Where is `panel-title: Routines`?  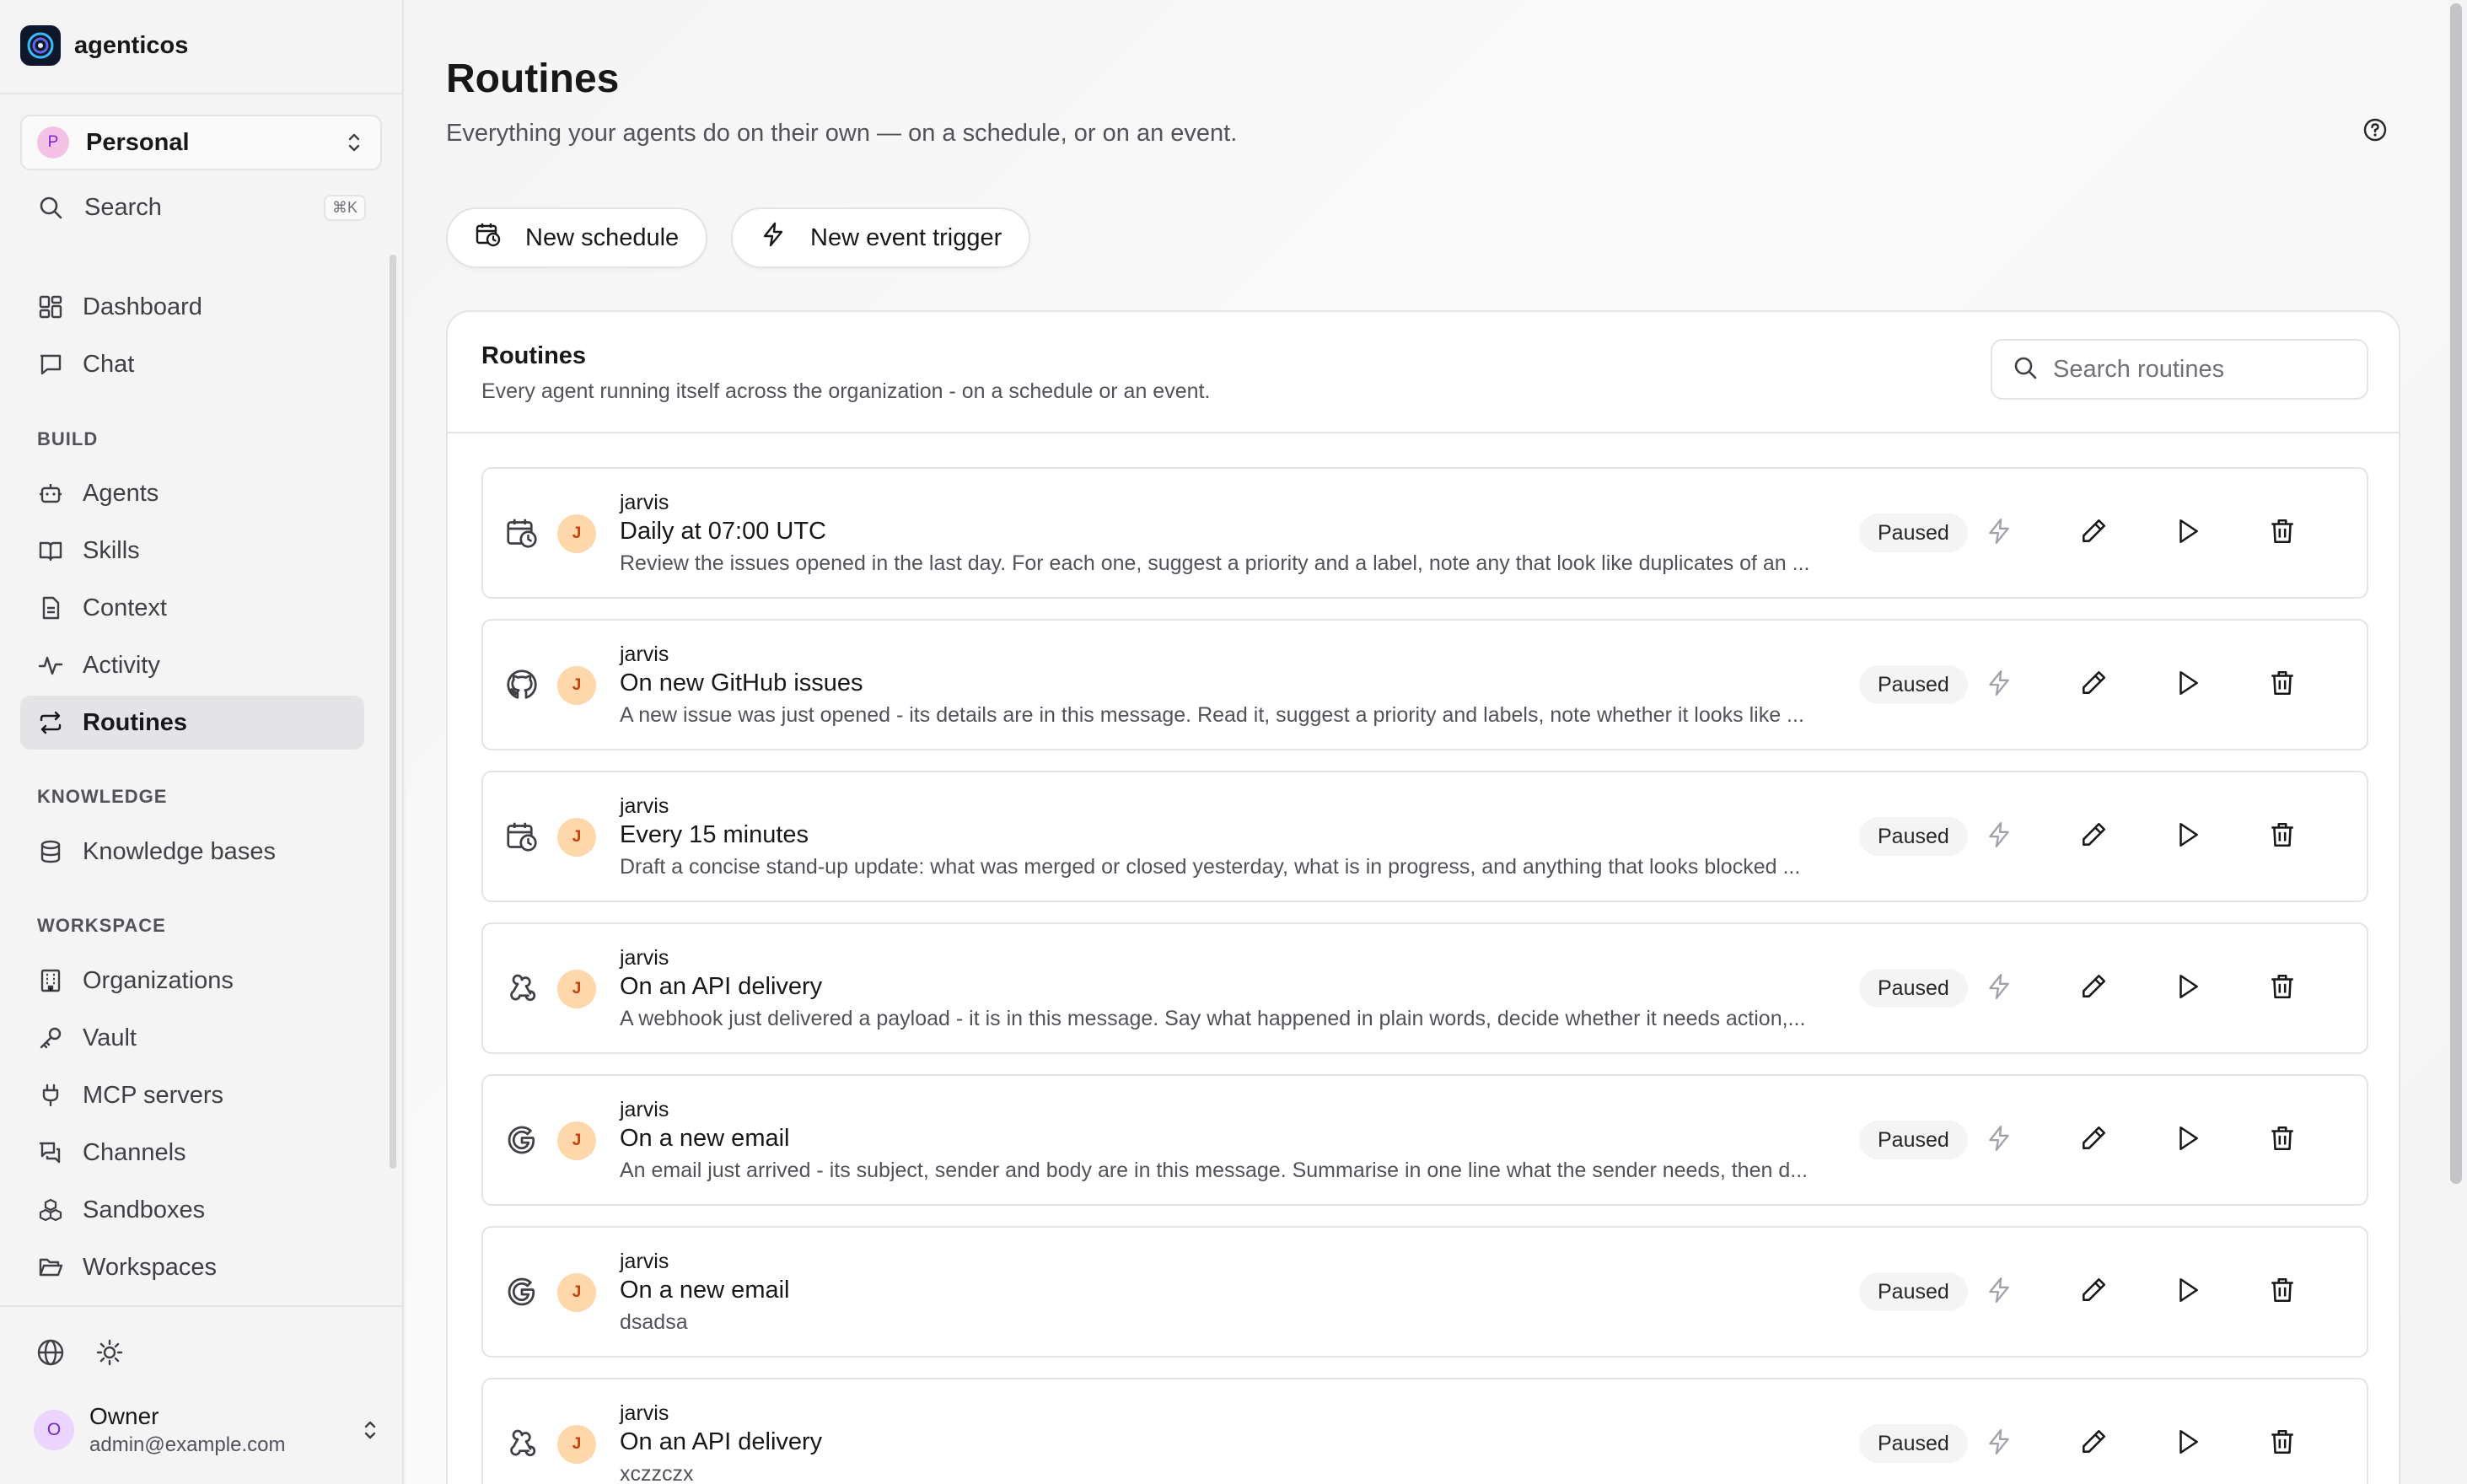 panel-title: Routines is located at coordinates (534, 355).